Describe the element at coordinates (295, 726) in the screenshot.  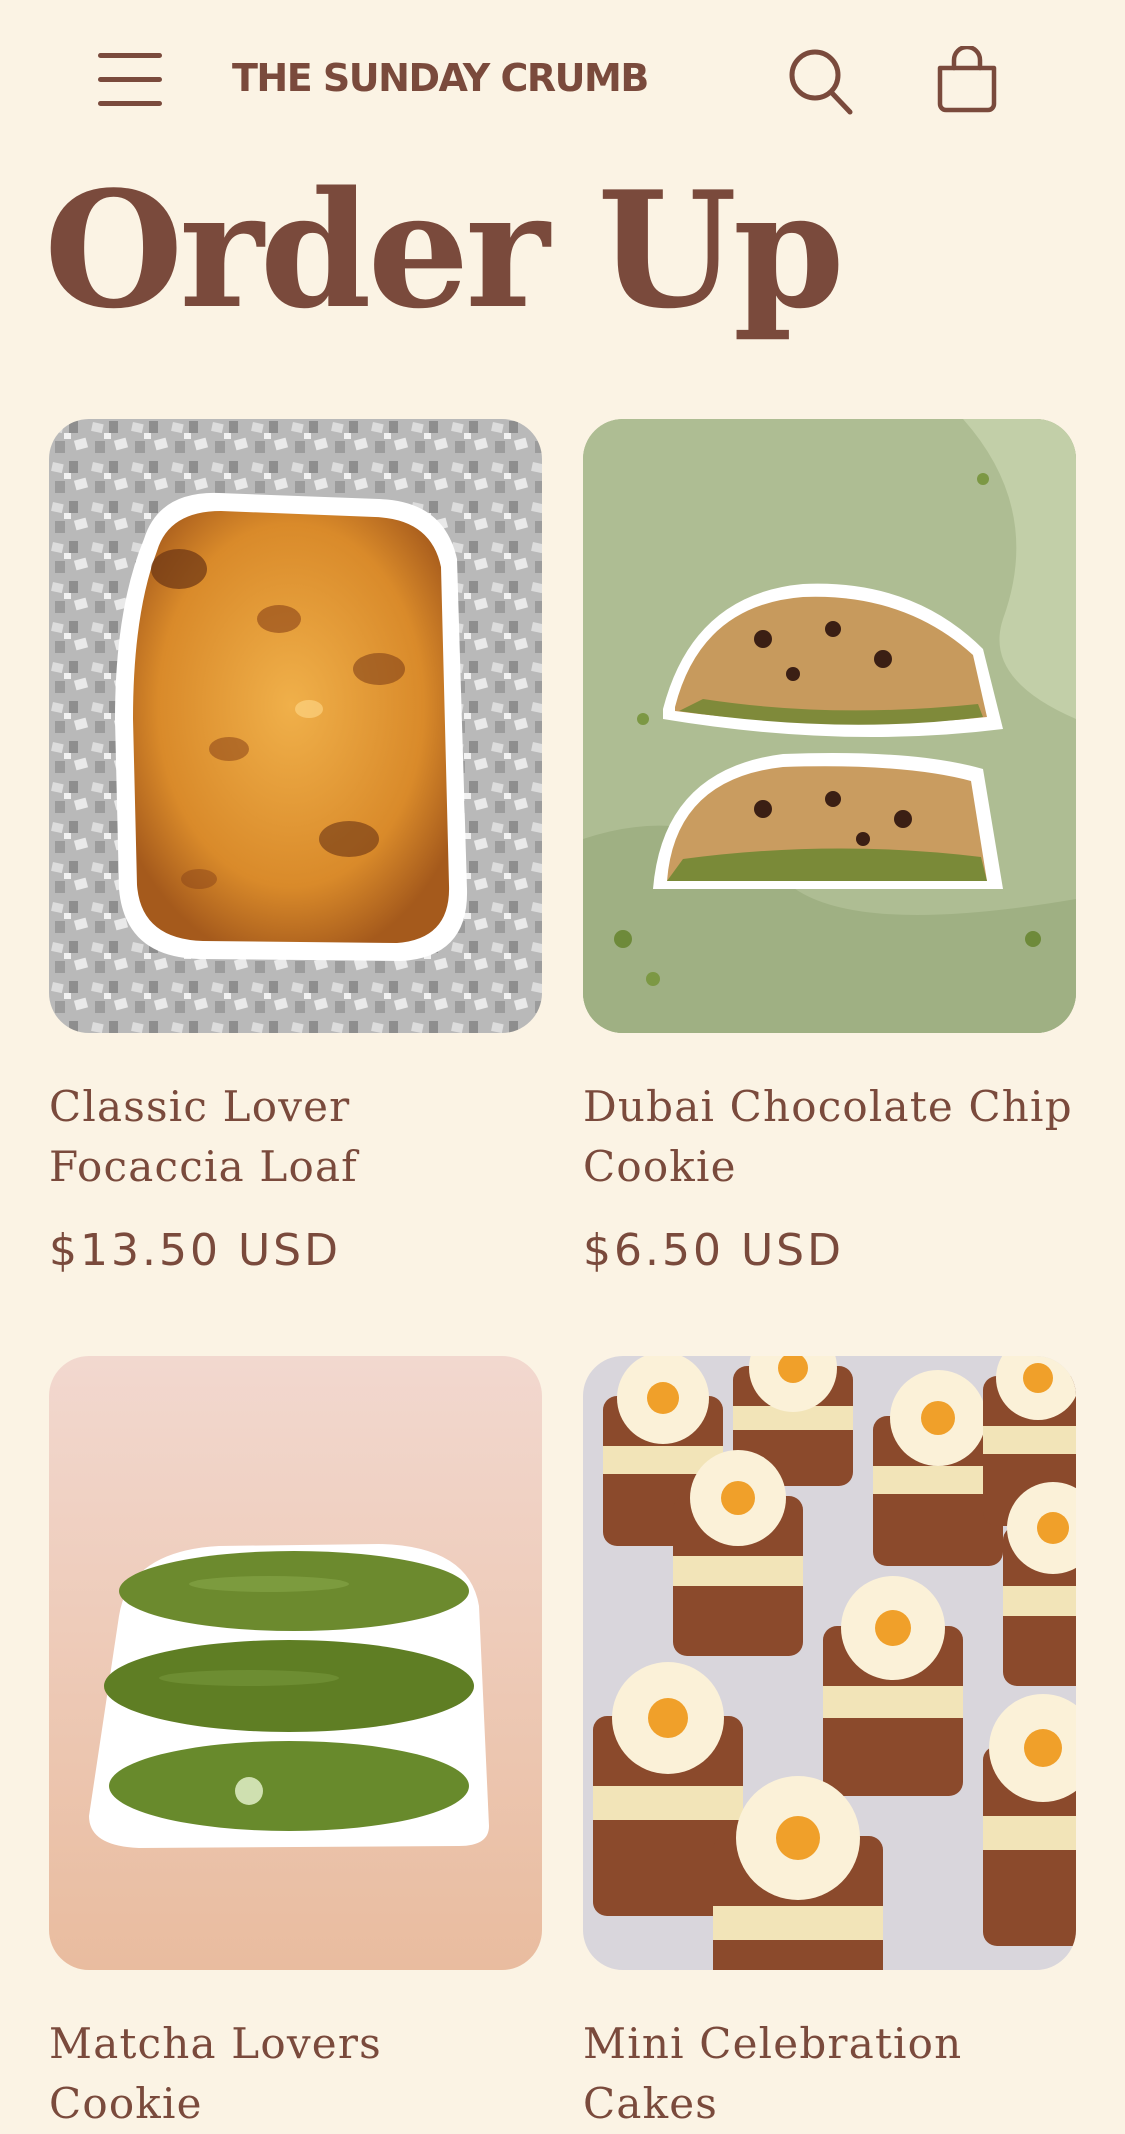
I see `product-image-focaccia` at that location.